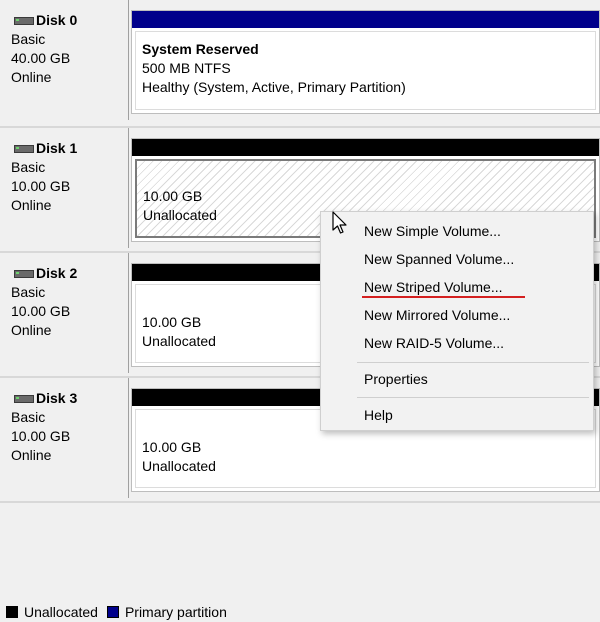 The width and height of the screenshot is (600, 622). Describe the element at coordinates (41, 58) in the screenshot. I see `disk-size: 40.00 GB` at that location.